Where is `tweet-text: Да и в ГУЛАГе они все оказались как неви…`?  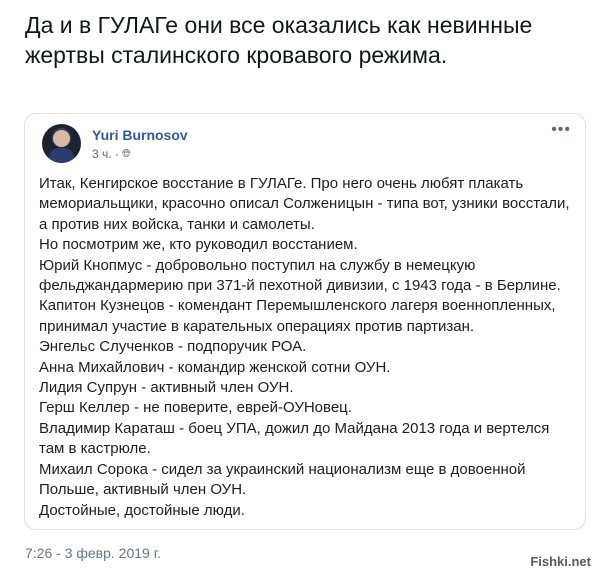 tweet-text: Да и в ГУЛАГе они все оказались как неви… is located at coordinates (279, 40).